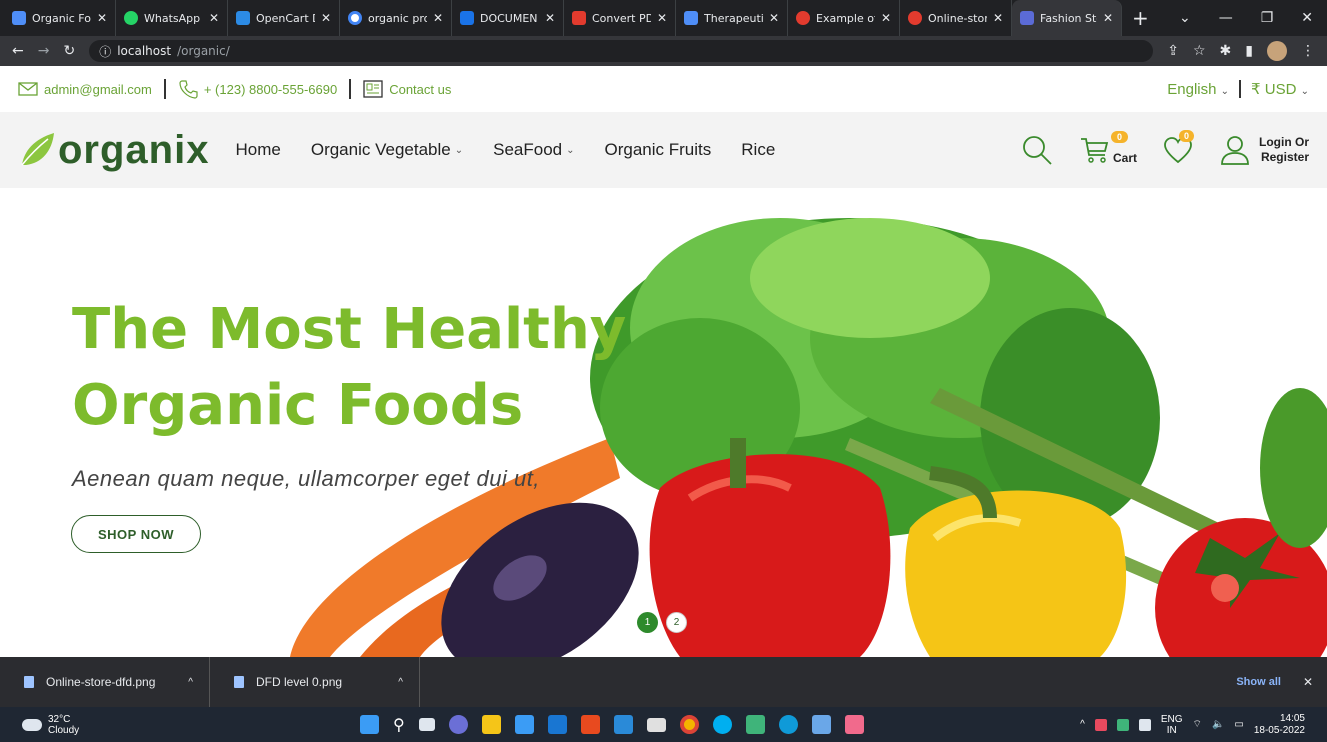  I want to click on browser-tab: Online-stor ✕, so click(956, 18).